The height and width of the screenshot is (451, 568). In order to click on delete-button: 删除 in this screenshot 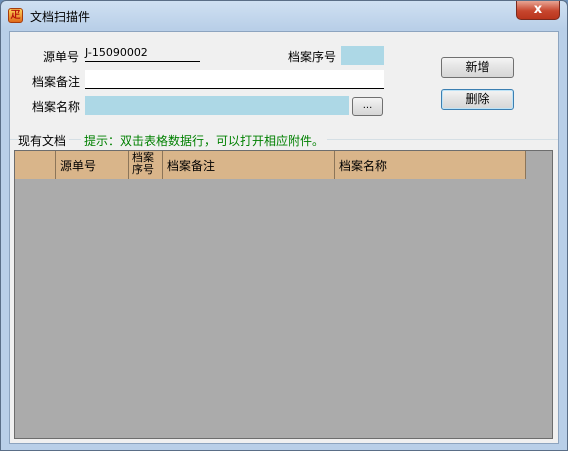, I will do `click(477, 99)`.